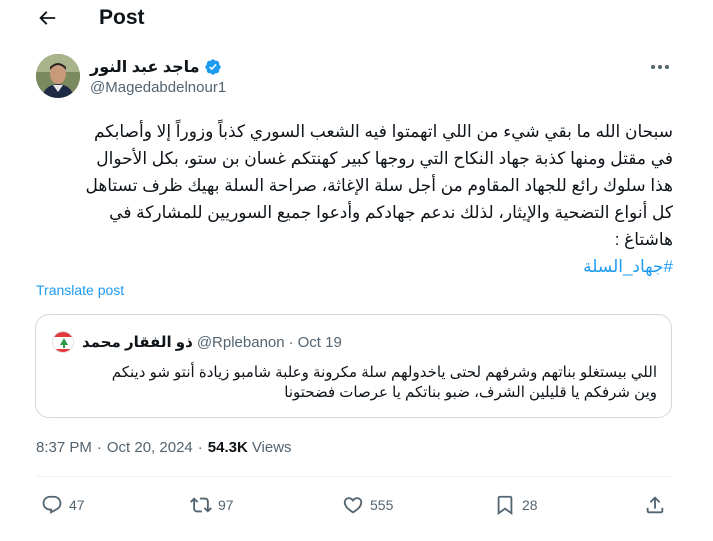 The width and height of the screenshot is (713, 541). What do you see at coordinates (158, 87) in the screenshot?
I see `author-handle: @Magedabdelnour1` at bounding box center [158, 87].